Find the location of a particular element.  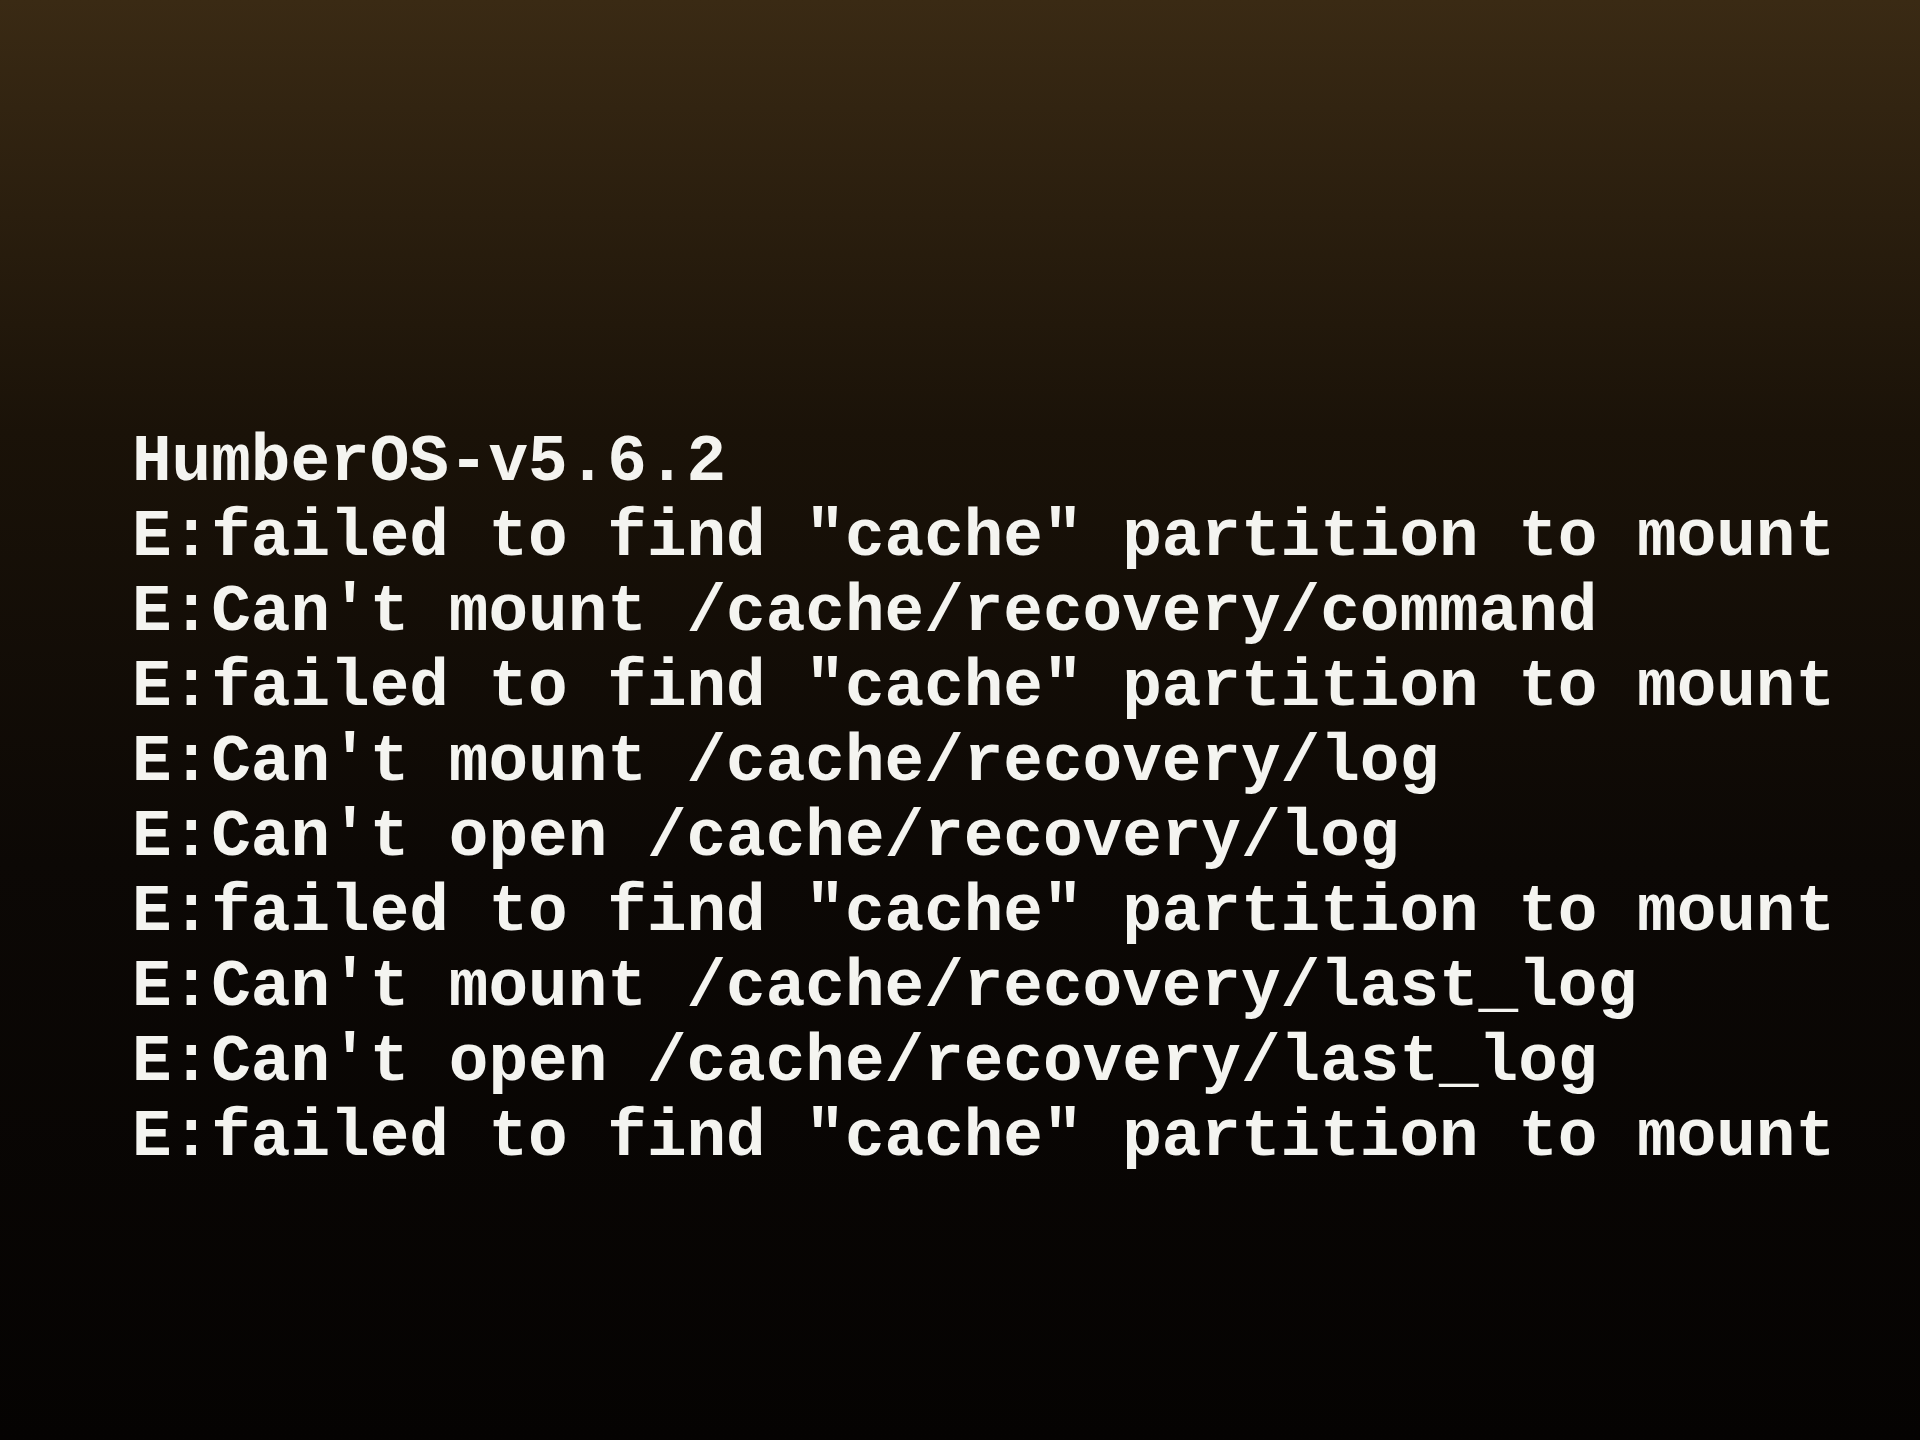

console-line: E:Can't mount /cache/recovery/log is located at coordinates (785, 762).